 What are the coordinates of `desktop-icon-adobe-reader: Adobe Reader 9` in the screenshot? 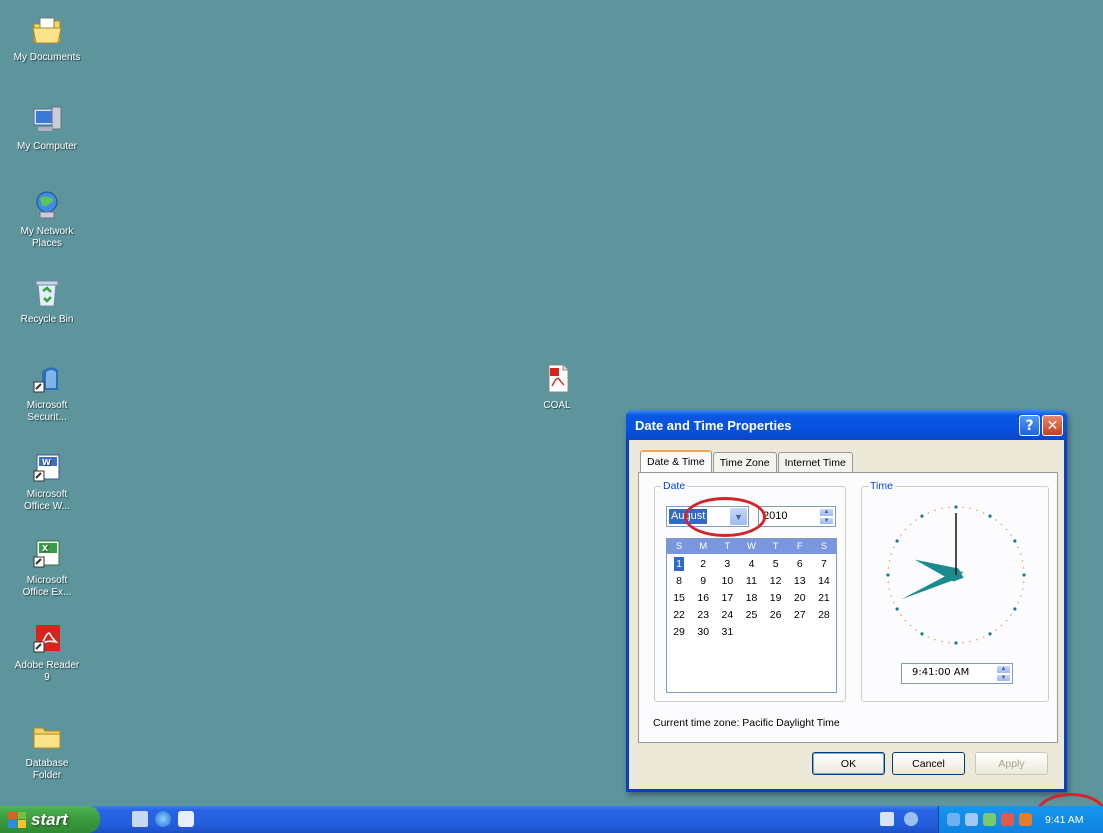 It's located at (47, 653).